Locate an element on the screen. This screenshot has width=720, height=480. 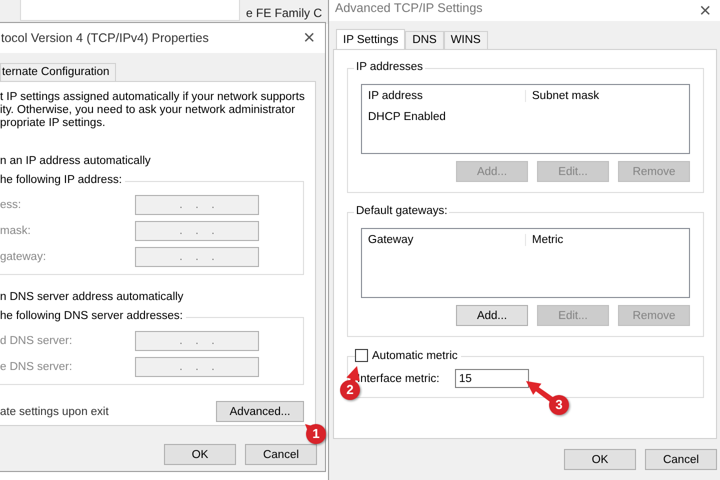
list-view: IP address Subnet mask DHCP Enabled is located at coordinates (525, 119).